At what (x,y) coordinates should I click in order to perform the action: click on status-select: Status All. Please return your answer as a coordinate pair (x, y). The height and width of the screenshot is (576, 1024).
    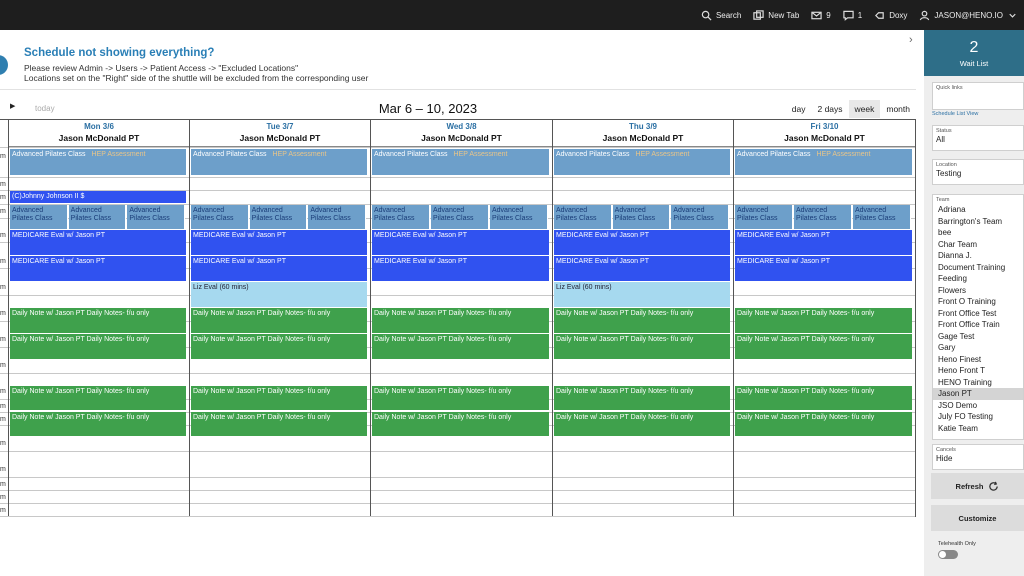
    Looking at the image, I should click on (978, 138).